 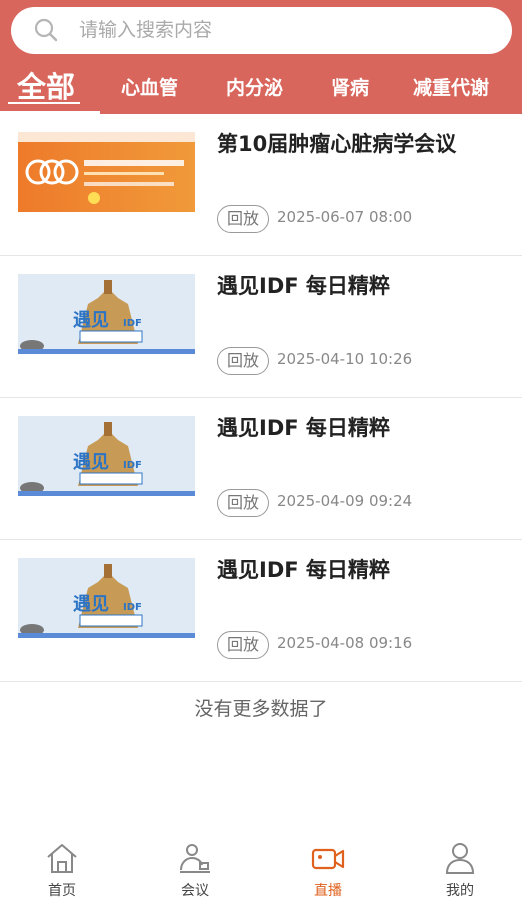 What do you see at coordinates (261, 870) in the screenshot?
I see `bottom-nav: 首页 会议 直播 我的` at bounding box center [261, 870].